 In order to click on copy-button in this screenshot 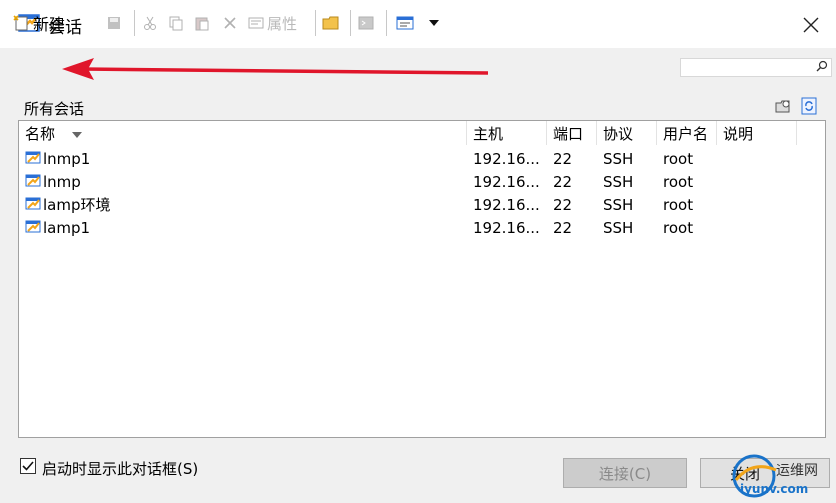, I will do `click(176, 23)`.